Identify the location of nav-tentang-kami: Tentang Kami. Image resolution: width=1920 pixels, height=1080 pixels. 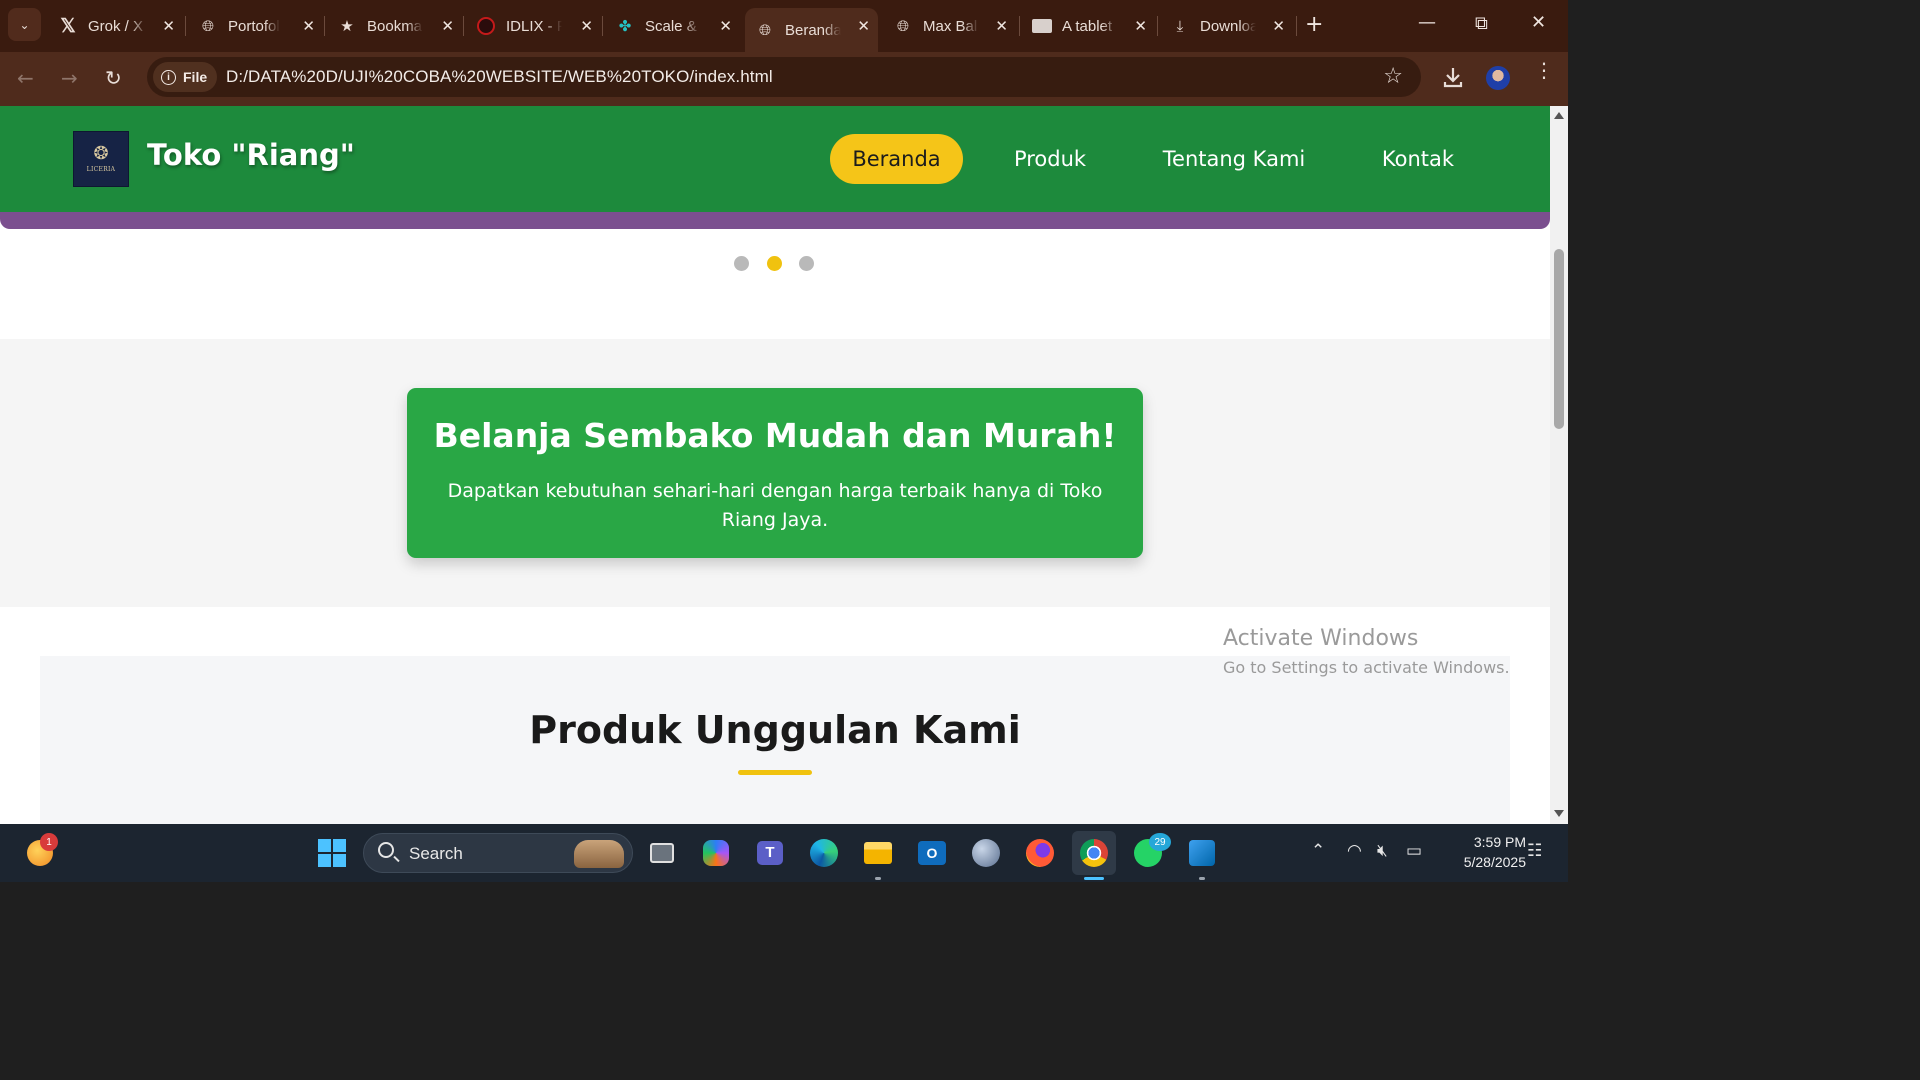
(1234, 159).